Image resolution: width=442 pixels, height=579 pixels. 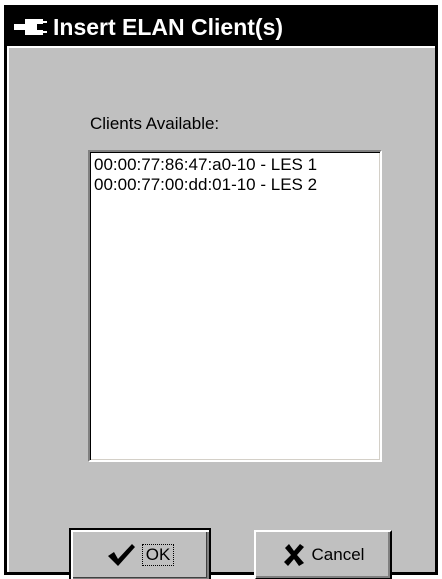 I want to click on cancel-button: Cancel, so click(x=323, y=554).